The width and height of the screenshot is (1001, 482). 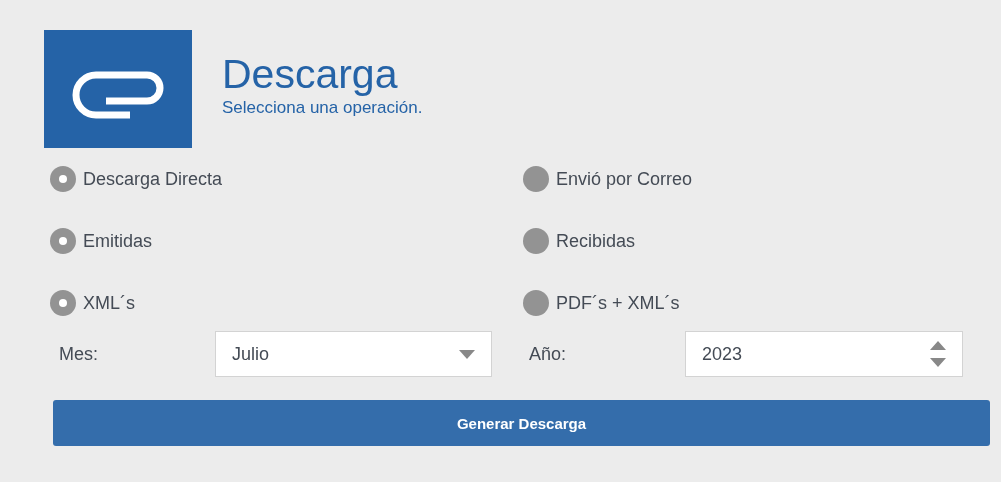 I want to click on spinner-icon, so click(x=938, y=354).